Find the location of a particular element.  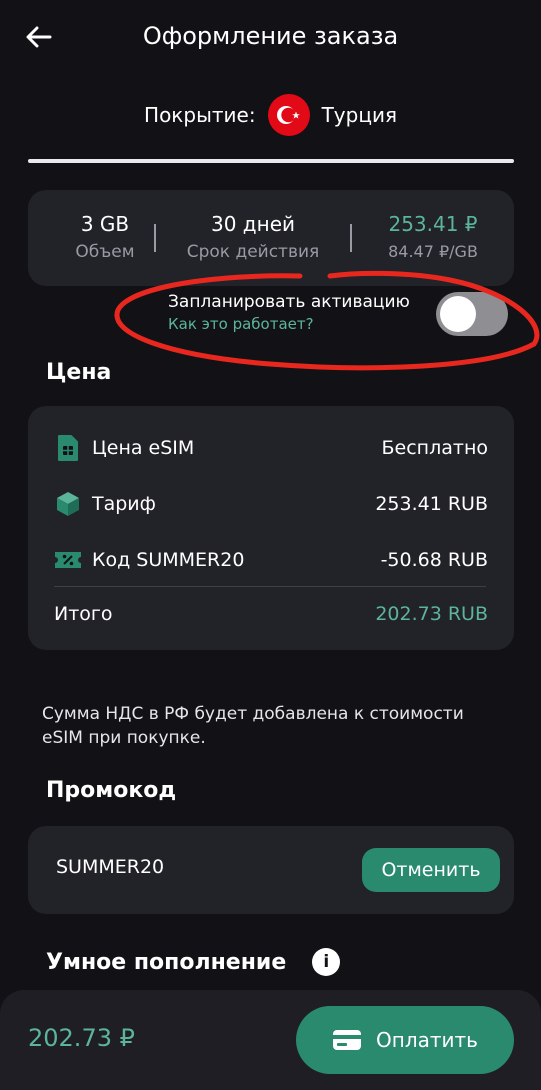

toggle-knob is located at coordinates (458, 314).